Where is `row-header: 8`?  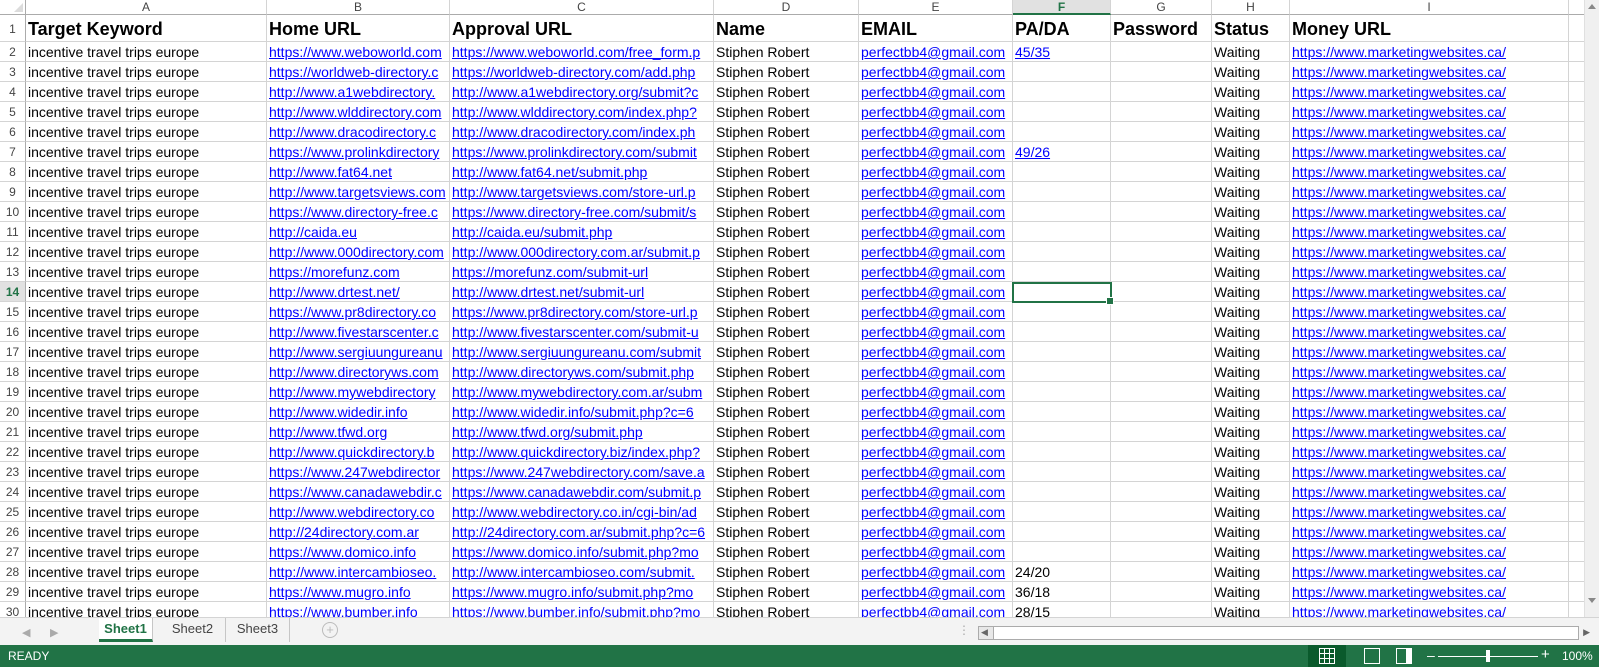
row-header: 8 is located at coordinates (13, 172).